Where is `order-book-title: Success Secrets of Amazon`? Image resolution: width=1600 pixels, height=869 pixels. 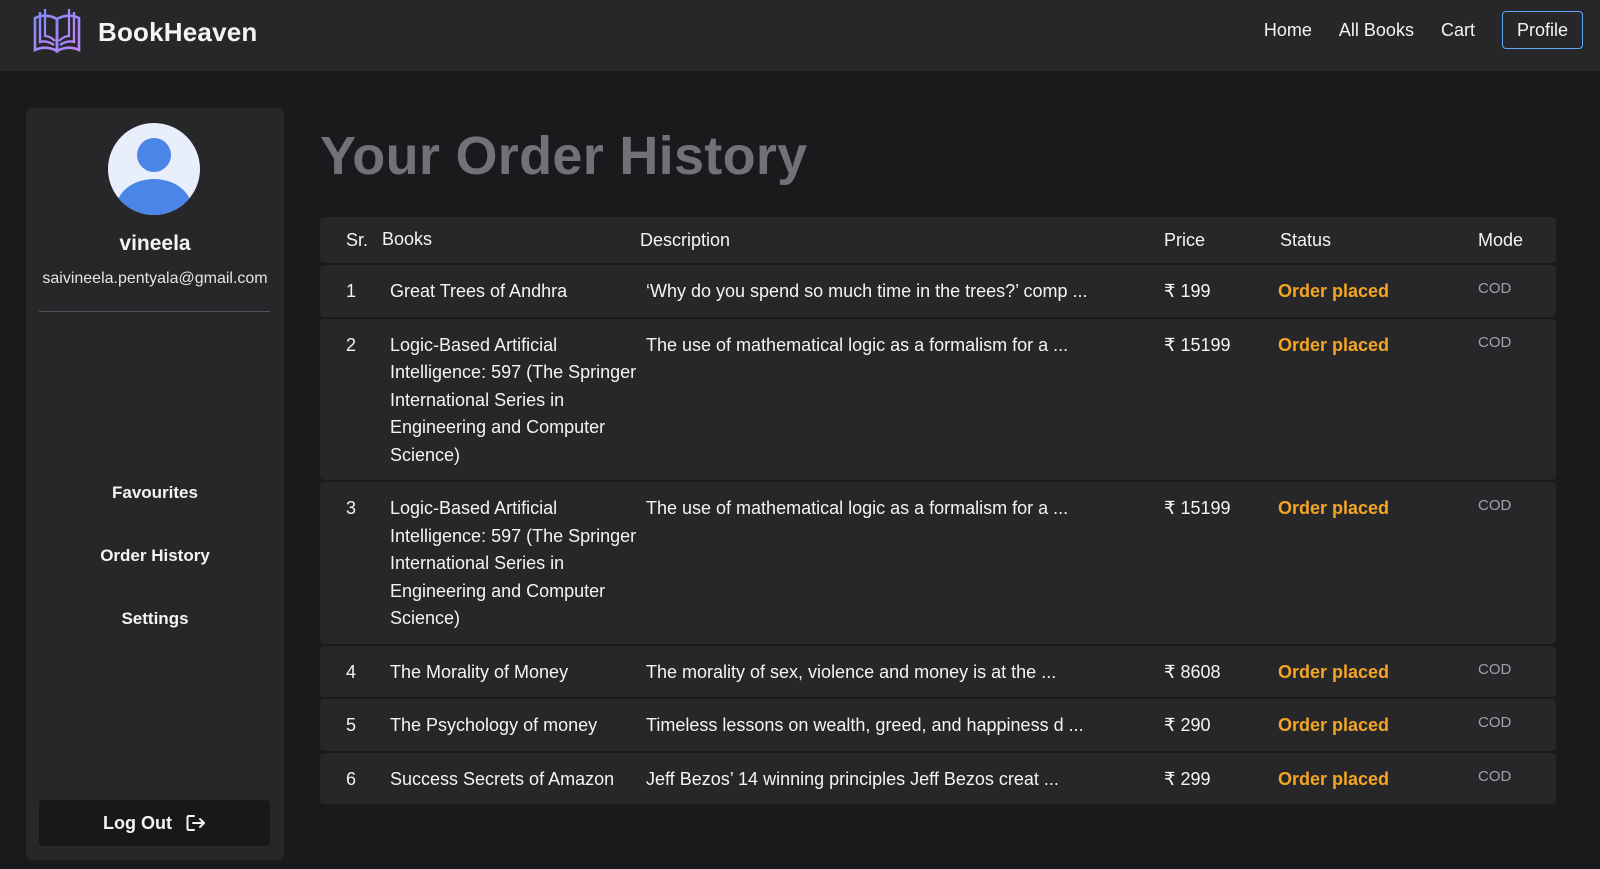 order-book-title: Success Secrets of Amazon is located at coordinates (508, 780).